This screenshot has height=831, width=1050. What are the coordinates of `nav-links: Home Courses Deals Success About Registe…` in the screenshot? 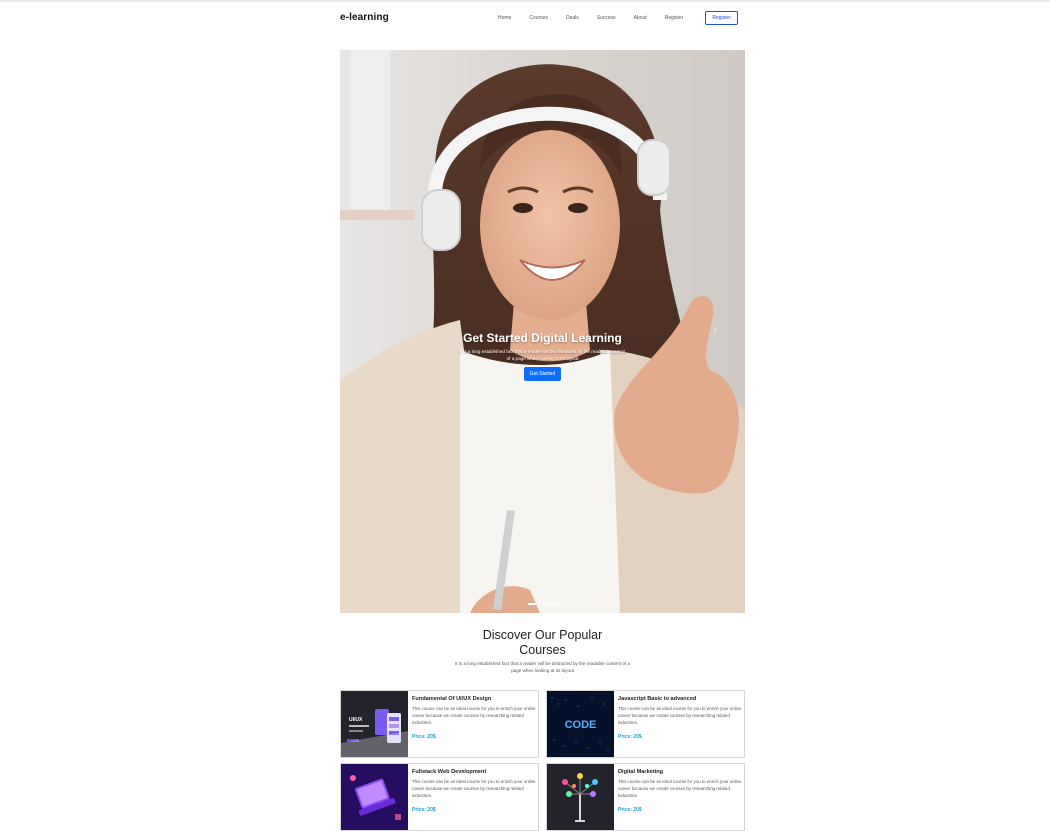 It's located at (599, 18).